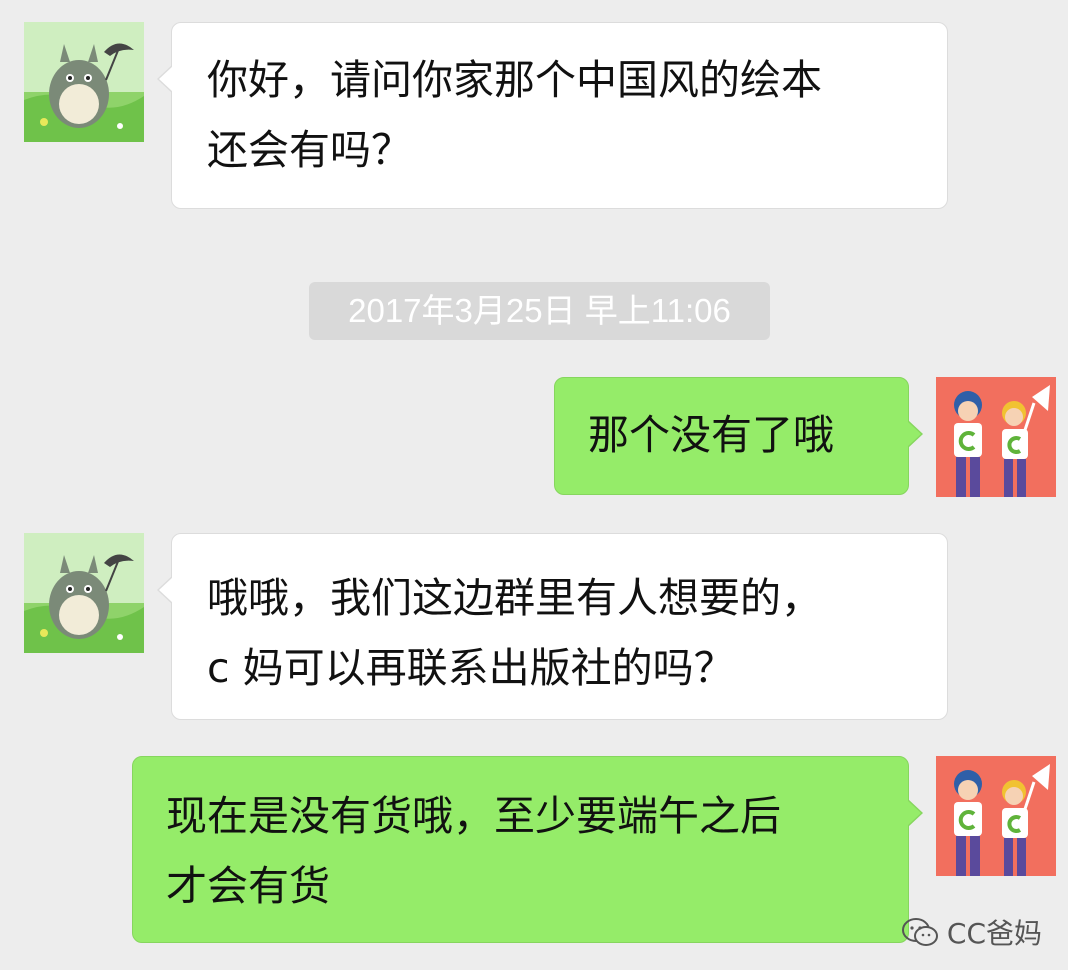 Image resolution: width=1068 pixels, height=970 pixels. I want to click on message-text: 那个没有了哦, so click(711, 435).